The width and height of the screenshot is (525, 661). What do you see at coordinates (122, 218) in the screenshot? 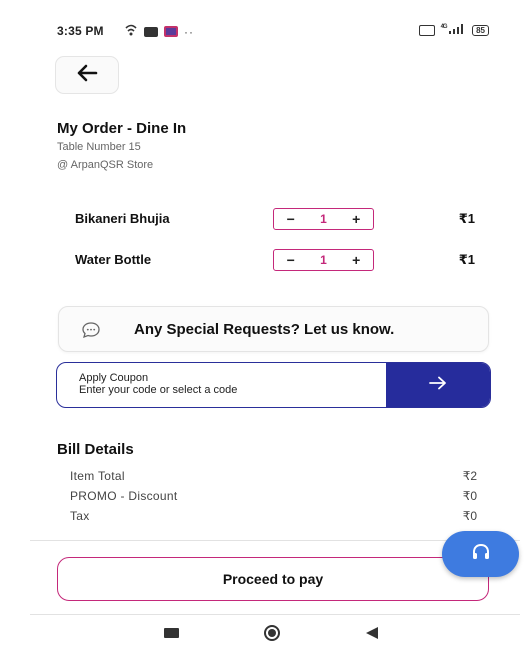
I see `item-name: Bikaneri Bhujia` at bounding box center [122, 218].